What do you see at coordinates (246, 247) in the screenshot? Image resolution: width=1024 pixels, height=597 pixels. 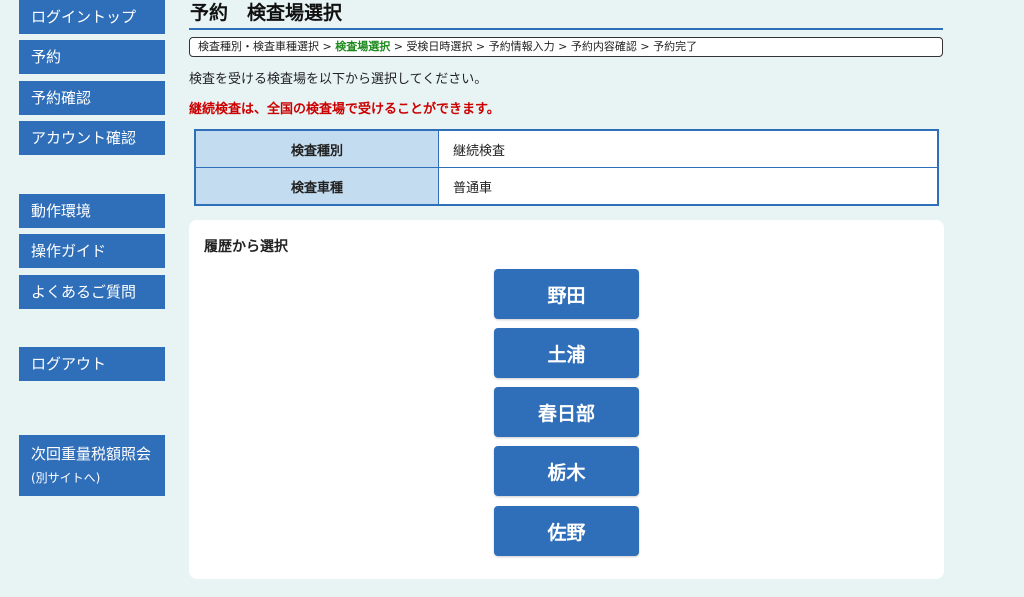 I see `history-title: 履歴から選択` at bounding box center [246, 247].